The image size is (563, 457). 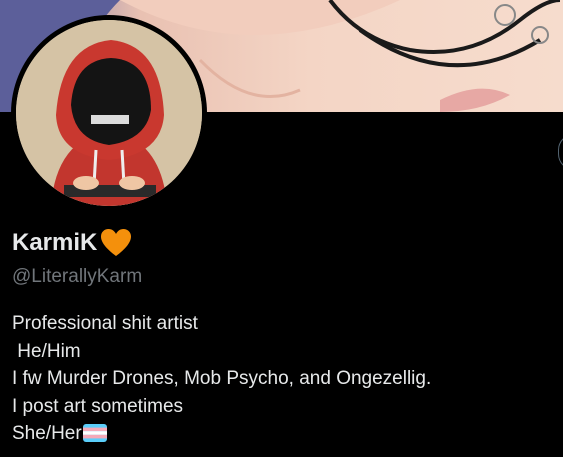 I want to click on bio-line: He/Him, so click(x=46, y=351).